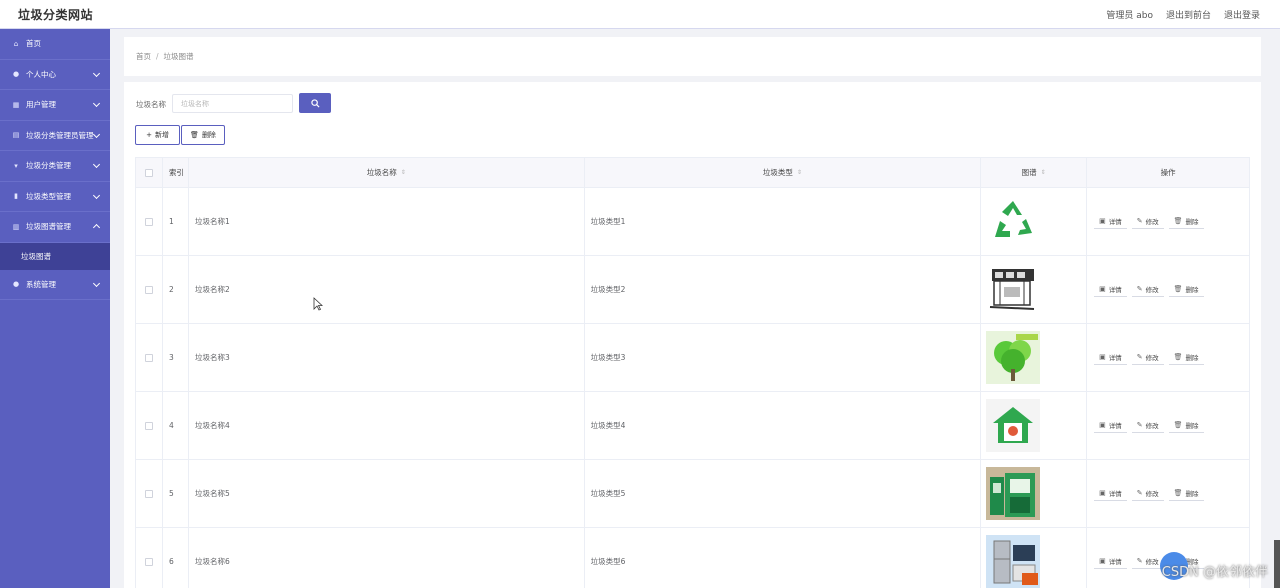  What do you see at coordinates (143, 56) in the screenshot?
I see `breadcrumb-home: 首页` at bounding box center [143, 56].